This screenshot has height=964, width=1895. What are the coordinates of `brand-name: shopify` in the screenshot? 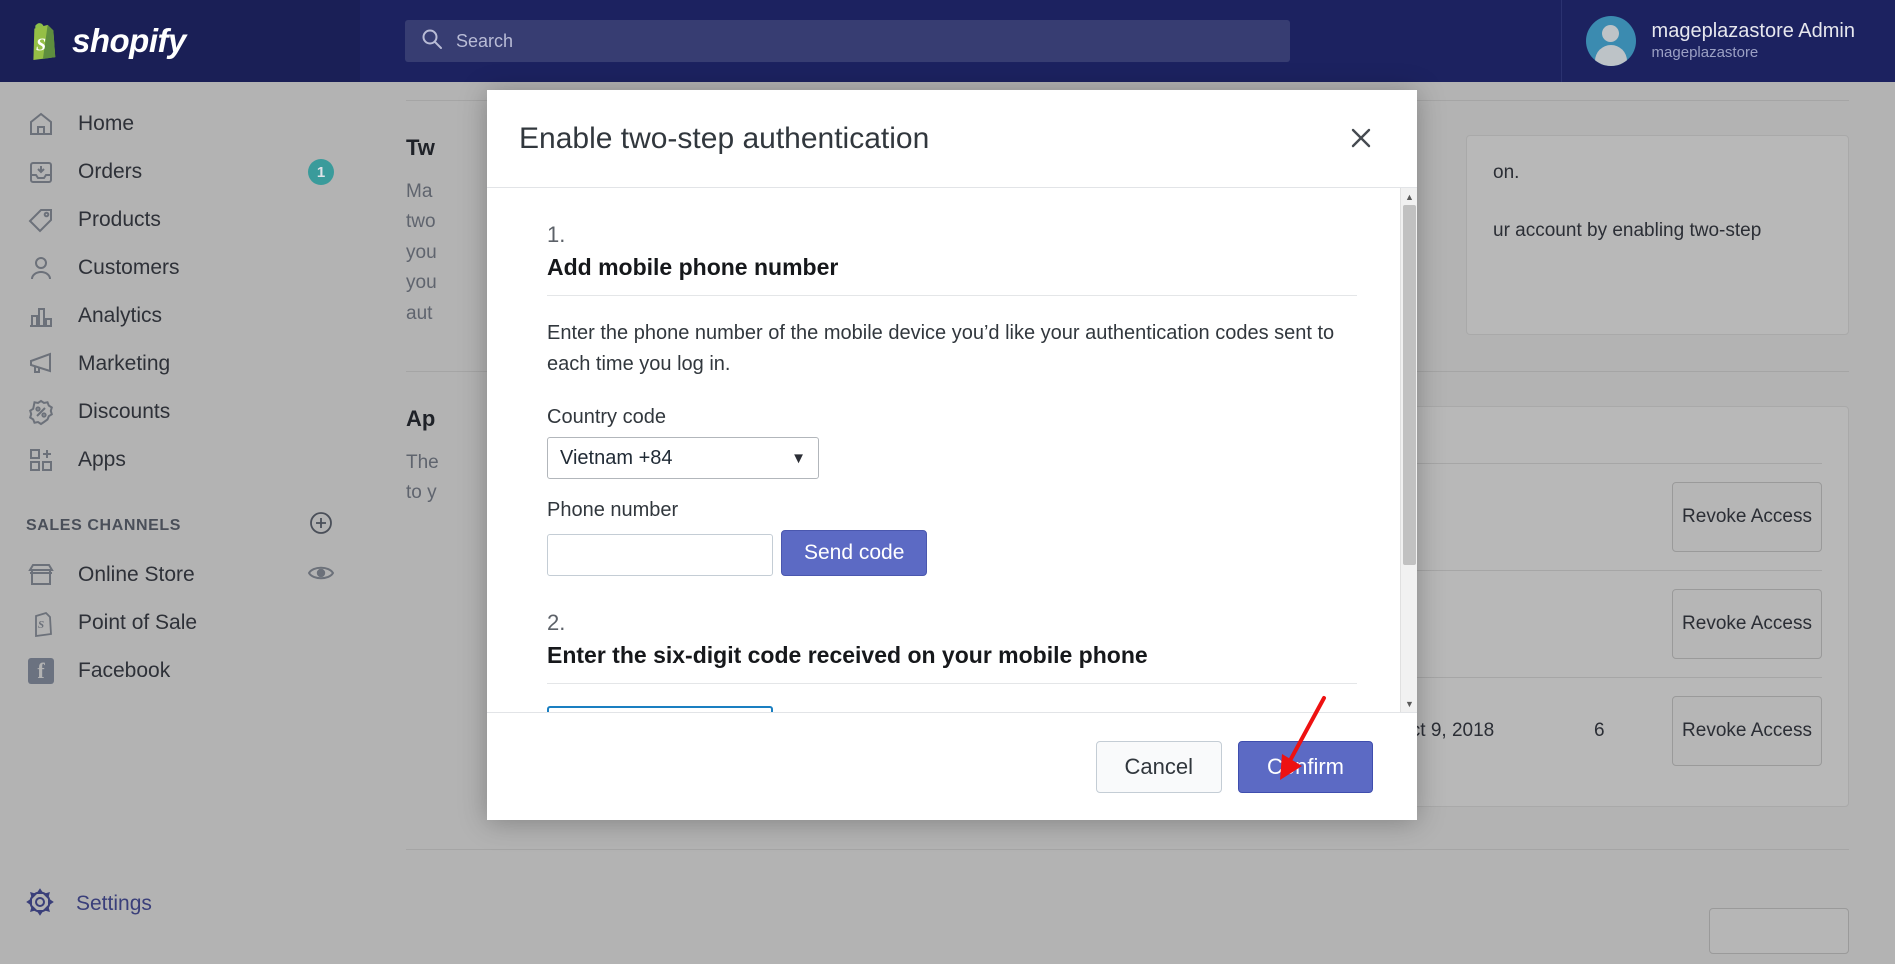 It's located at (129, 40).